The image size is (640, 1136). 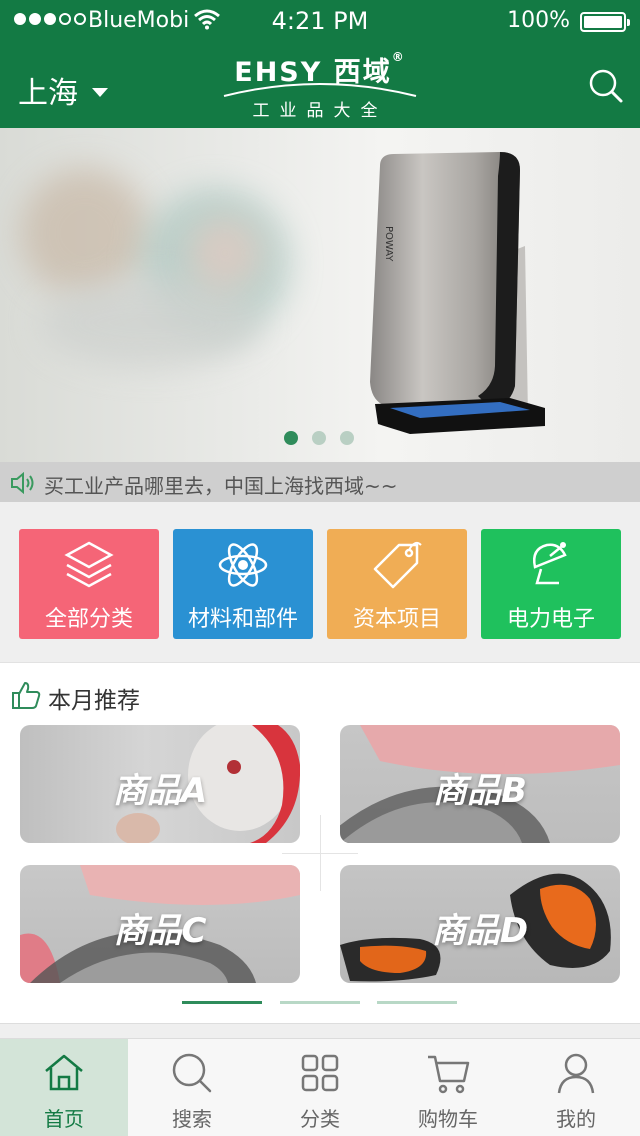 I want to click on battery-icon, so click(x=605, y=22).